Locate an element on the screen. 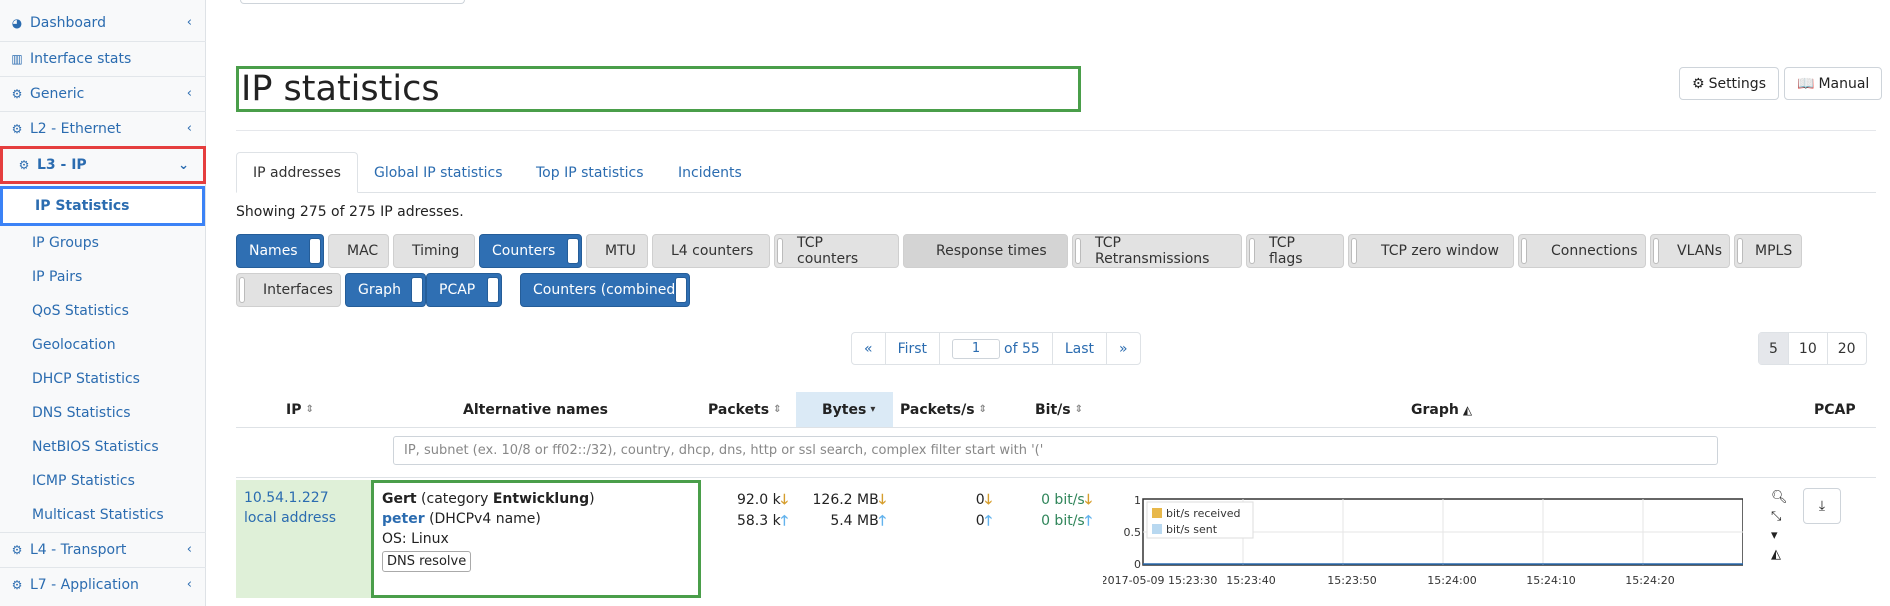  sidebar-item-dhcp-statistics: DHCP Statistics is located at coordinates (117, 379).